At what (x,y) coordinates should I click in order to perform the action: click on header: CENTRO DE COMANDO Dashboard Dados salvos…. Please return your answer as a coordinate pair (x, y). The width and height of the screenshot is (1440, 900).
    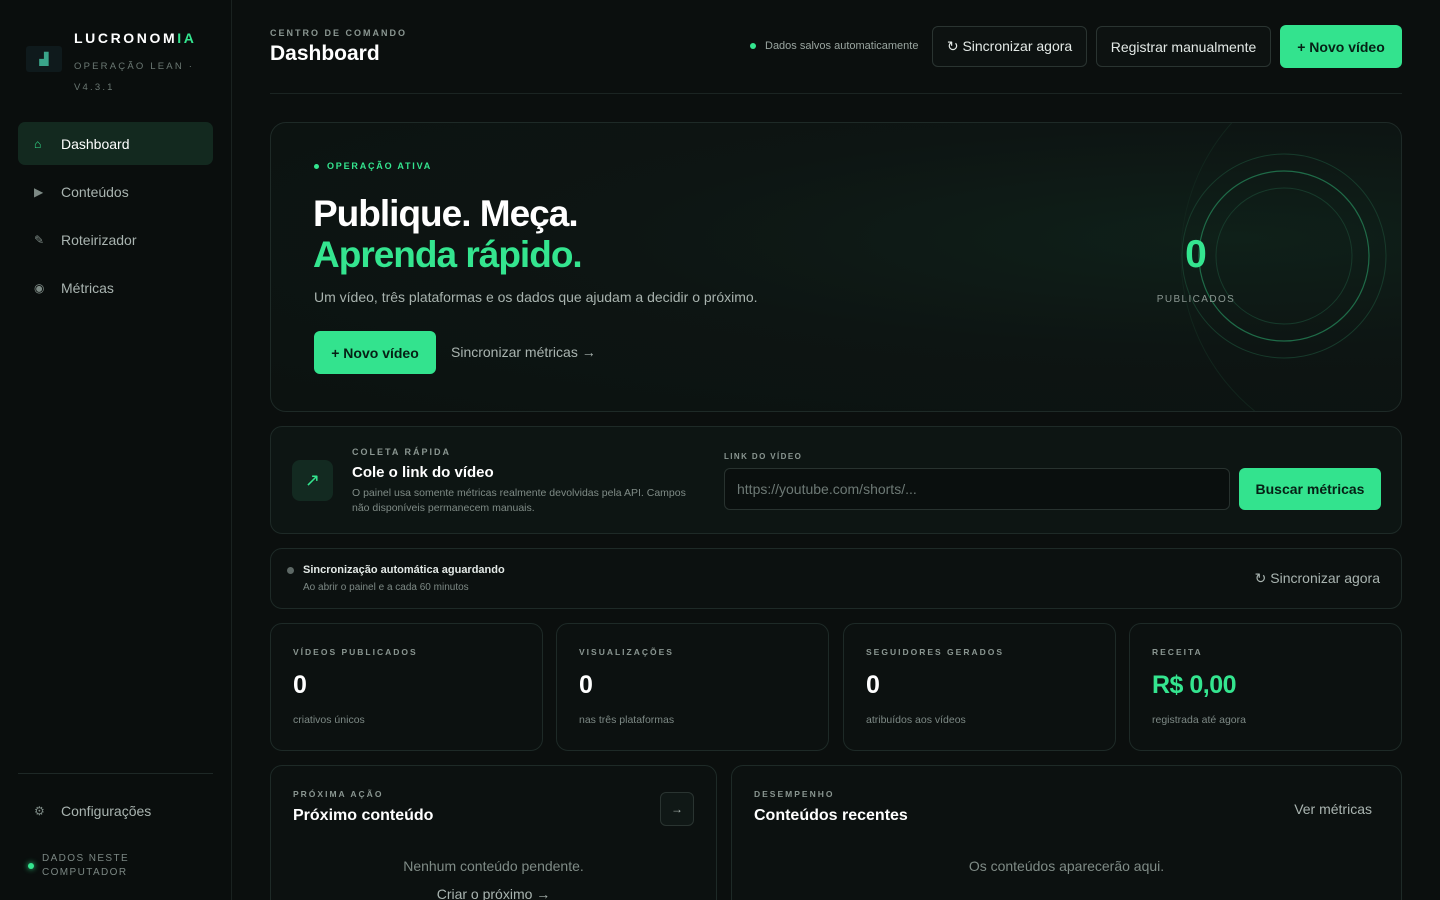
    Looking at the image, I should click on (836, 59).